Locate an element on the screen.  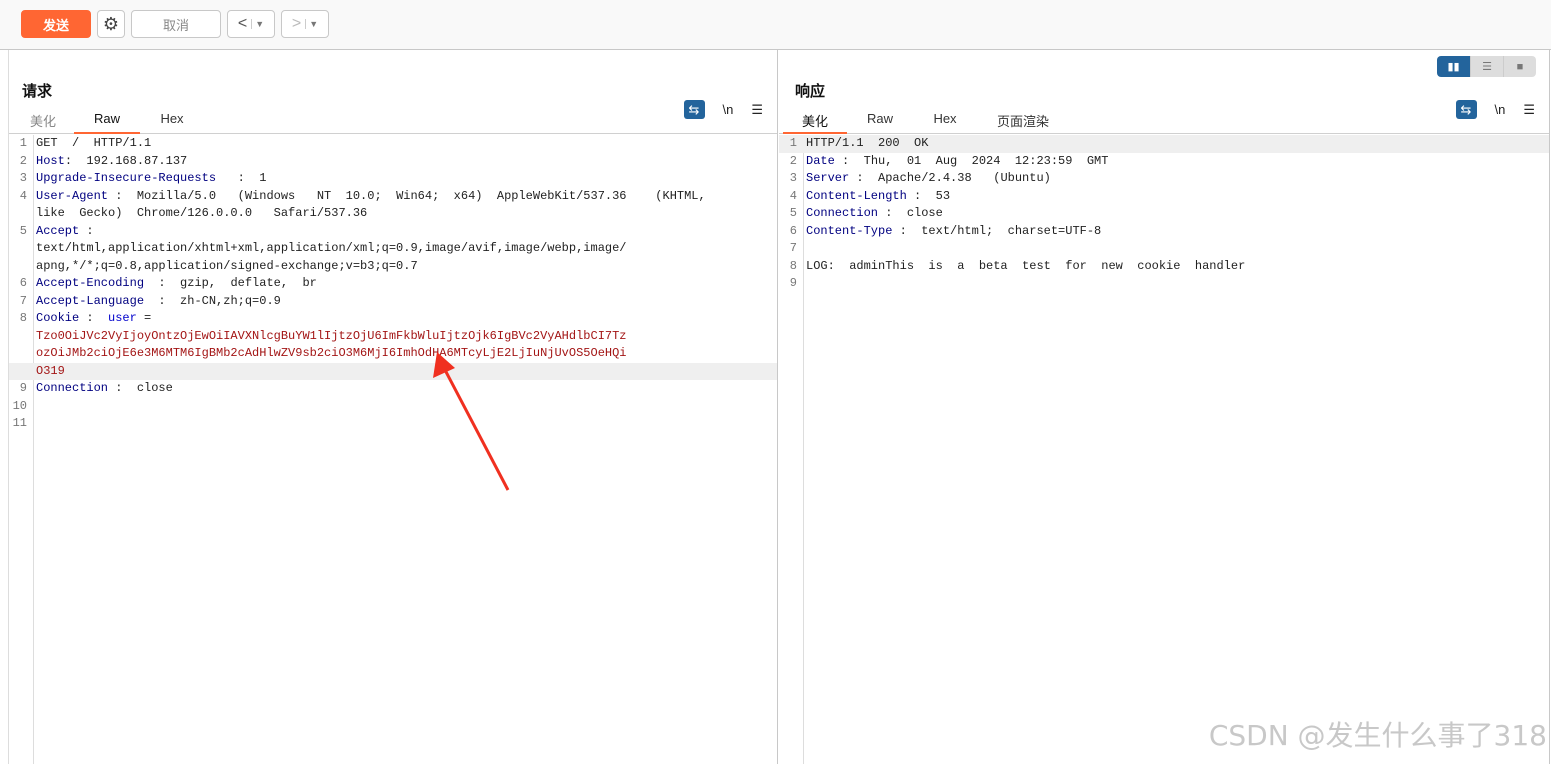
annotation-arrow is located at coordinates (471, 421).